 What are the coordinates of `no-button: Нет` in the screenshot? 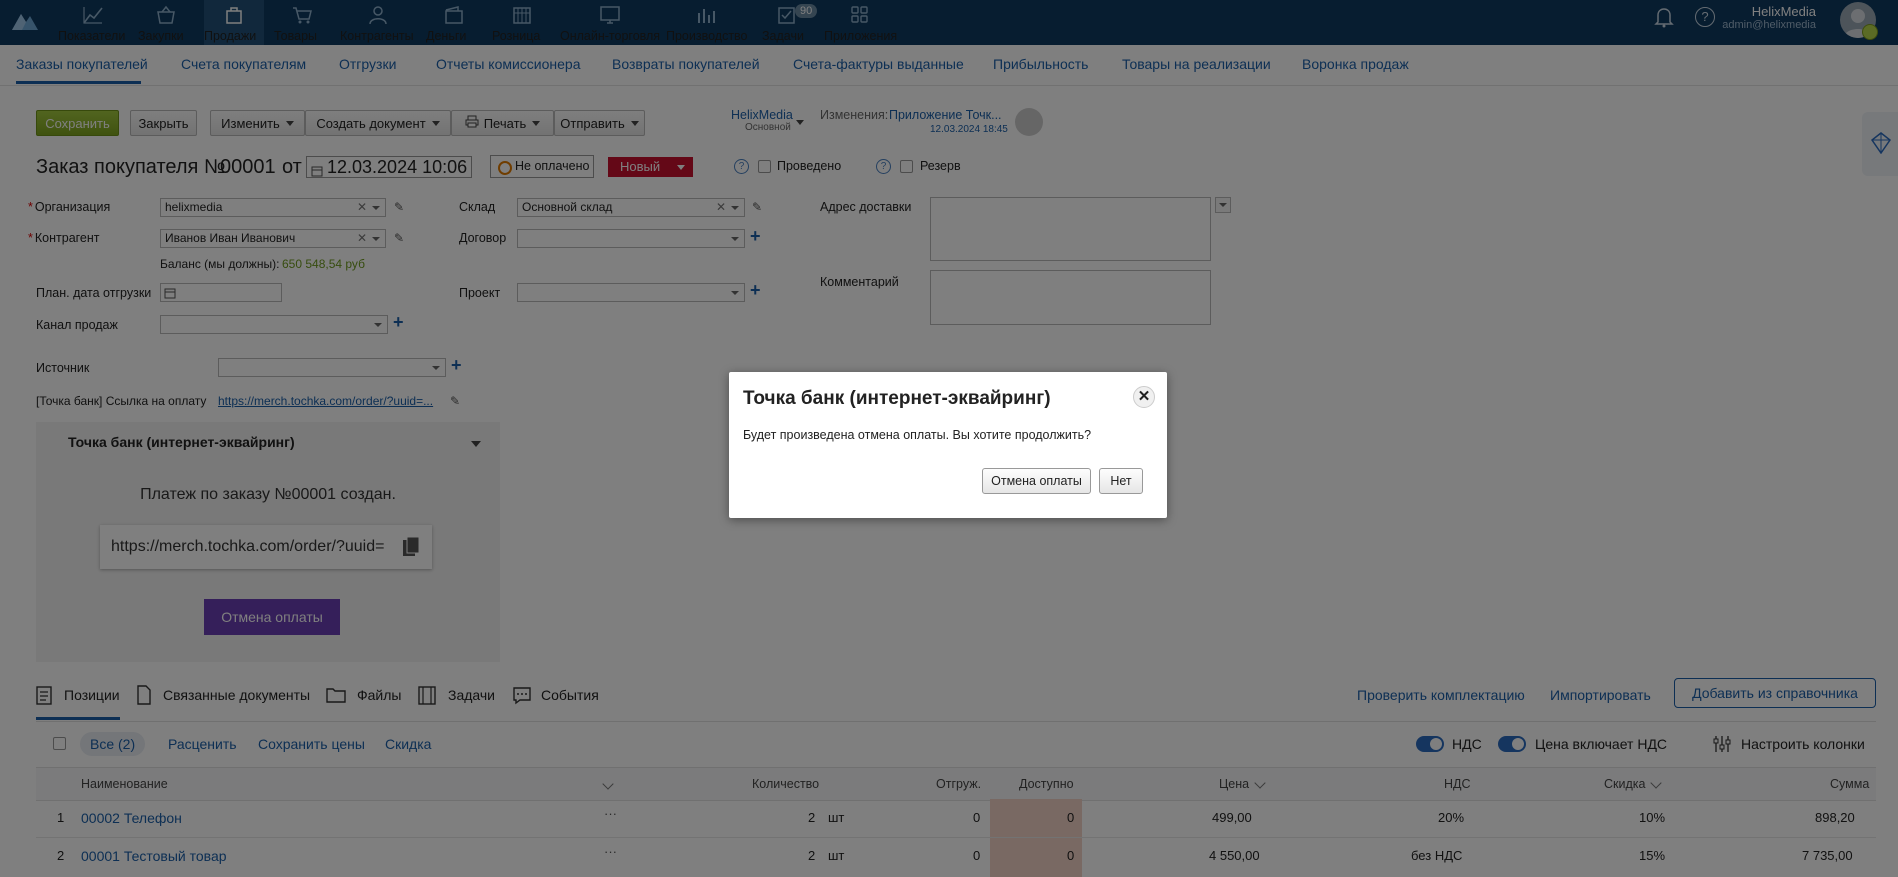 It's located at (1121, 481).